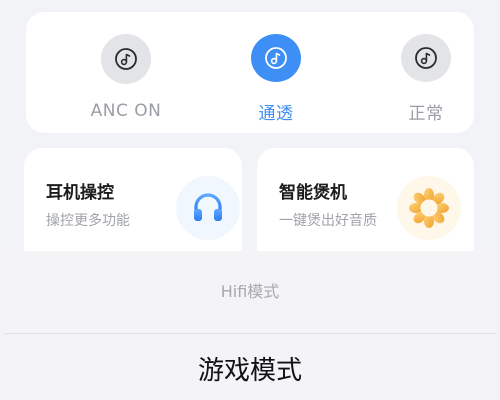 This screenshot has width=500, height=400. I want to click on mode-normal-circle, so click(426, 58).